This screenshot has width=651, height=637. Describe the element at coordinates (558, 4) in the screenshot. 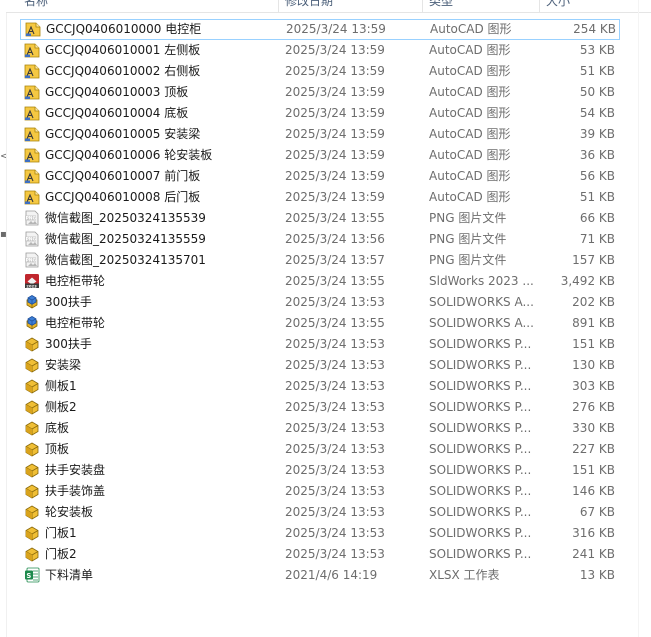

I see `column-header-size: 大小` at that location.